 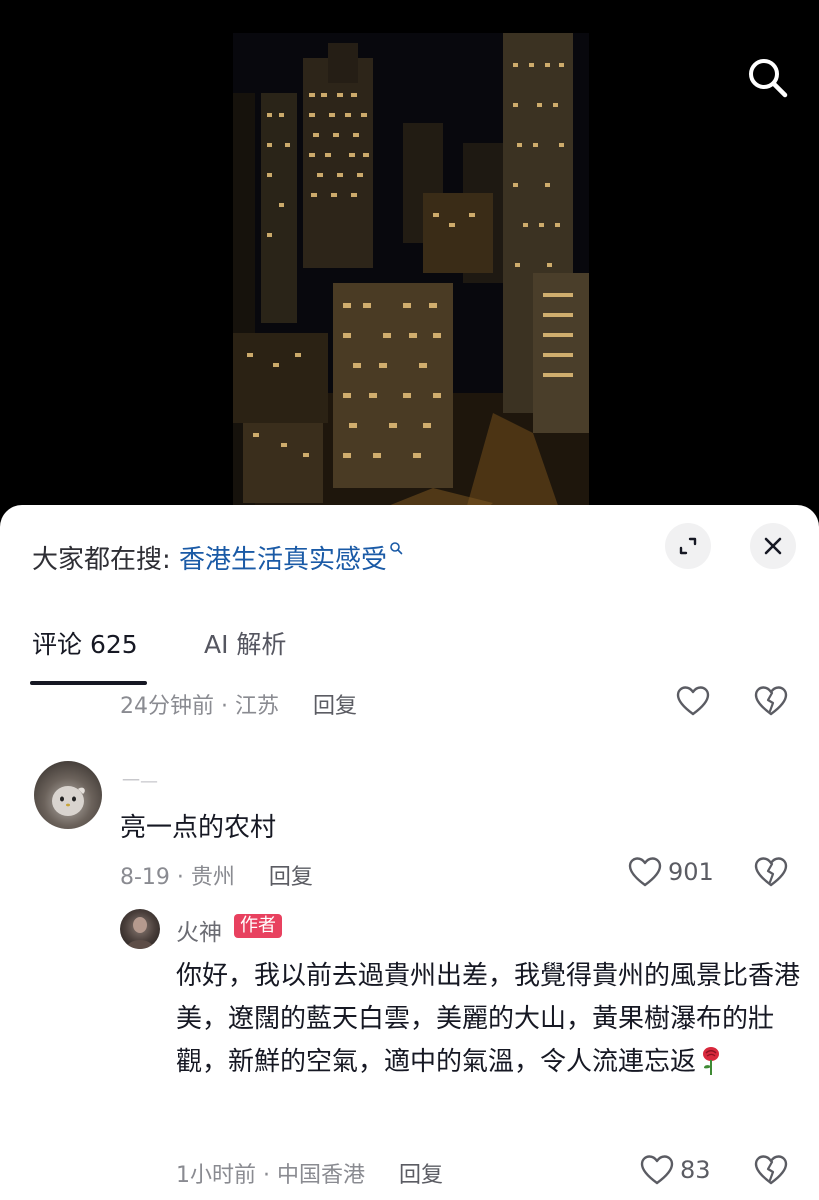 What do you see at coordinates (691, 872) in the screenshot?
I see `like-count: 901` at bounding box center [691, 872].